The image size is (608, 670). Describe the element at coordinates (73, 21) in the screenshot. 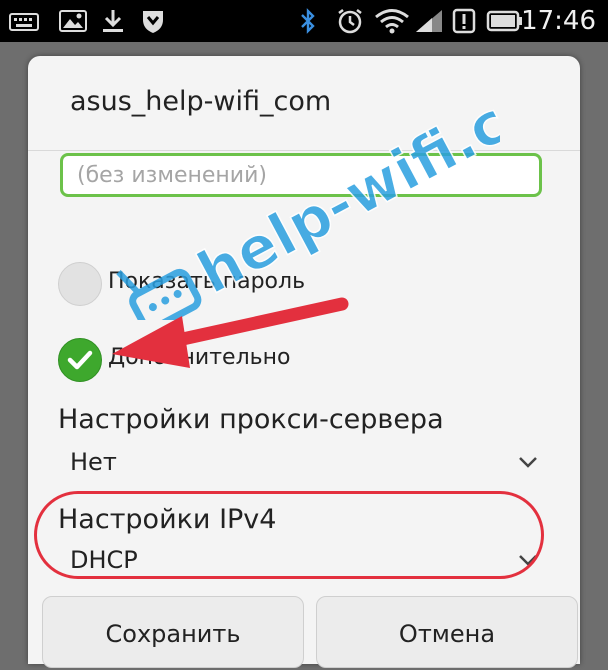

I see `image-icon` at that location.